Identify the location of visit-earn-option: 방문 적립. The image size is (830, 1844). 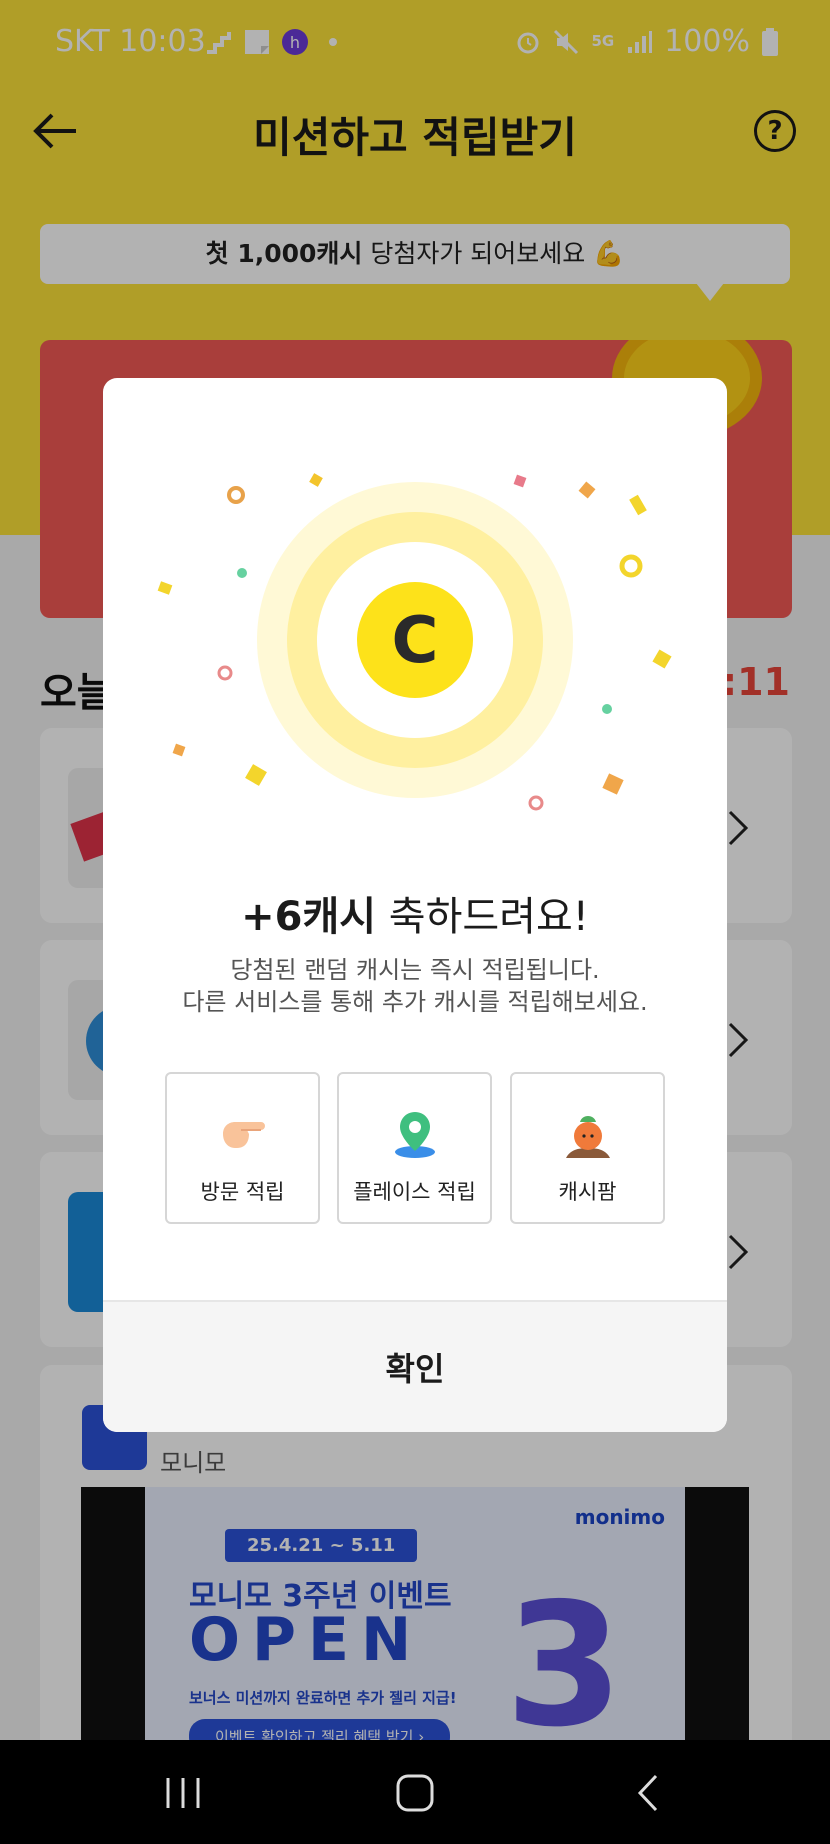
(242, 1148).